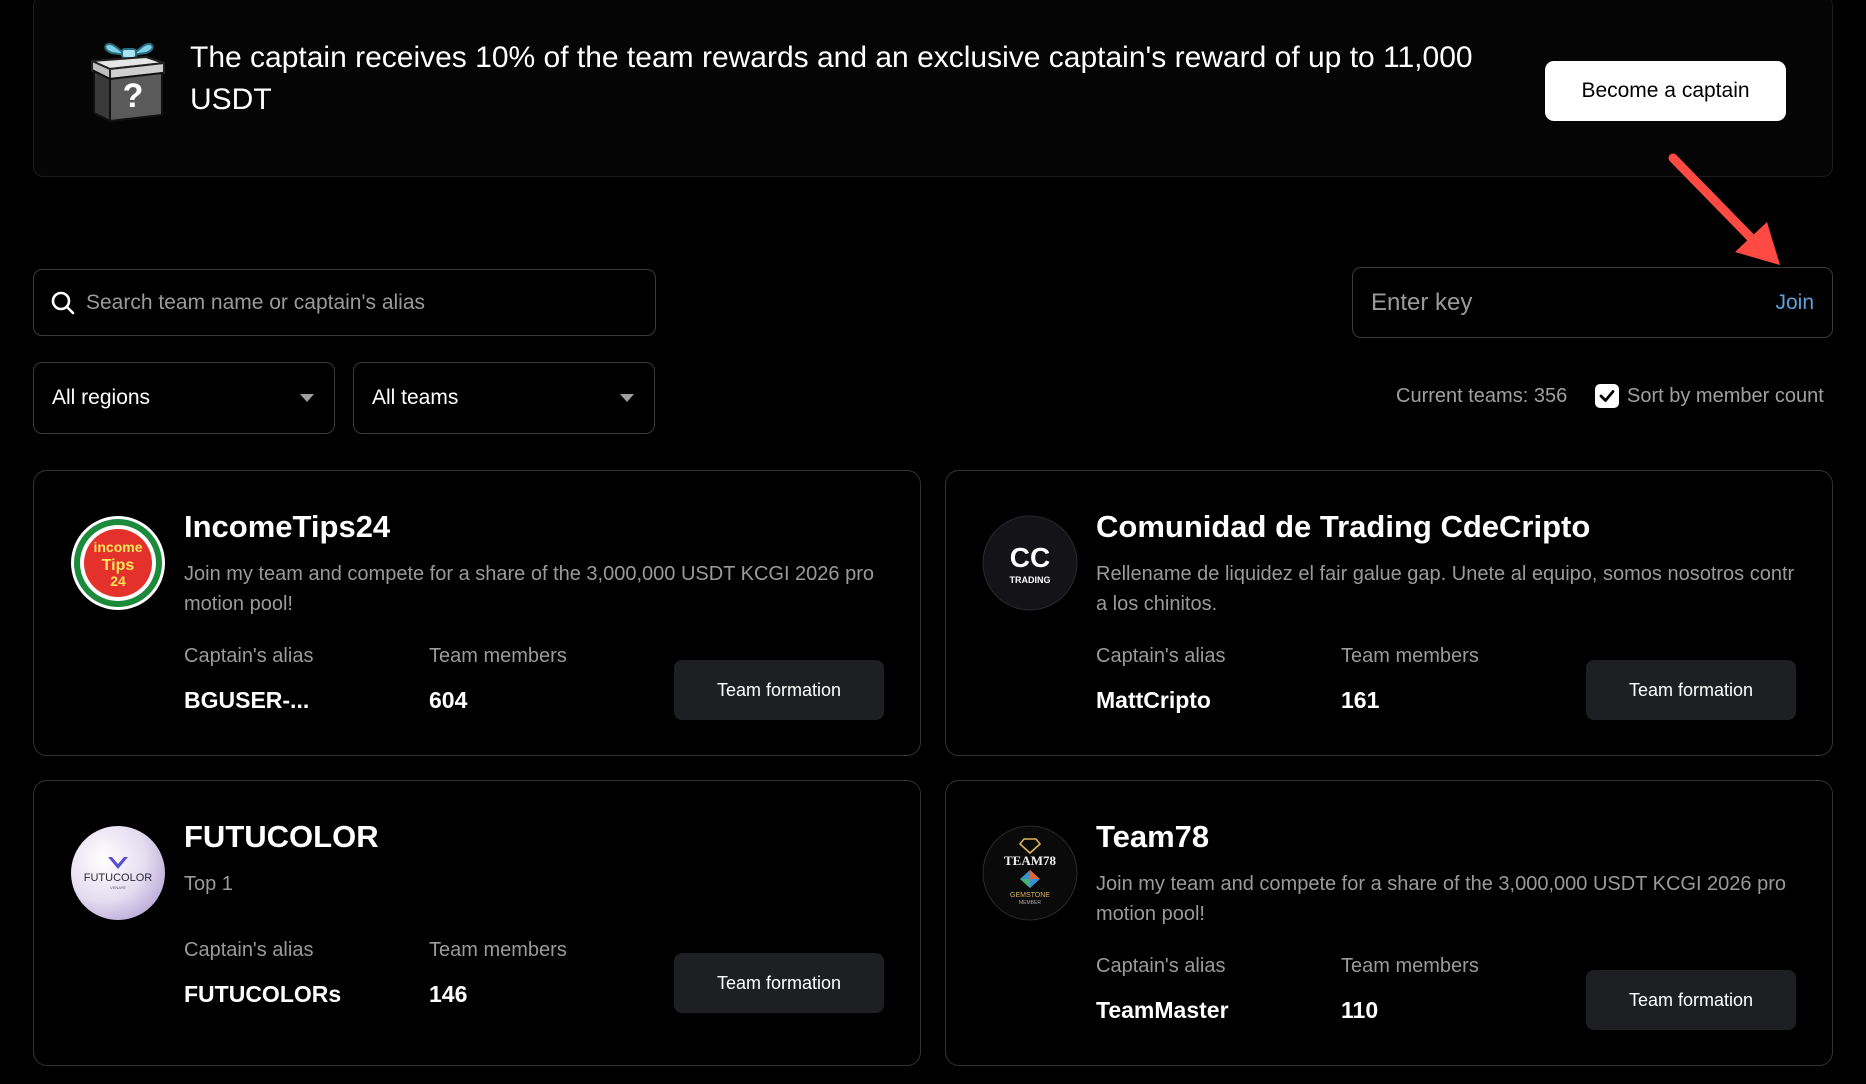 The image size is (1866, 1084). I want to click on team-members-value: 161, so click(1360, 700).